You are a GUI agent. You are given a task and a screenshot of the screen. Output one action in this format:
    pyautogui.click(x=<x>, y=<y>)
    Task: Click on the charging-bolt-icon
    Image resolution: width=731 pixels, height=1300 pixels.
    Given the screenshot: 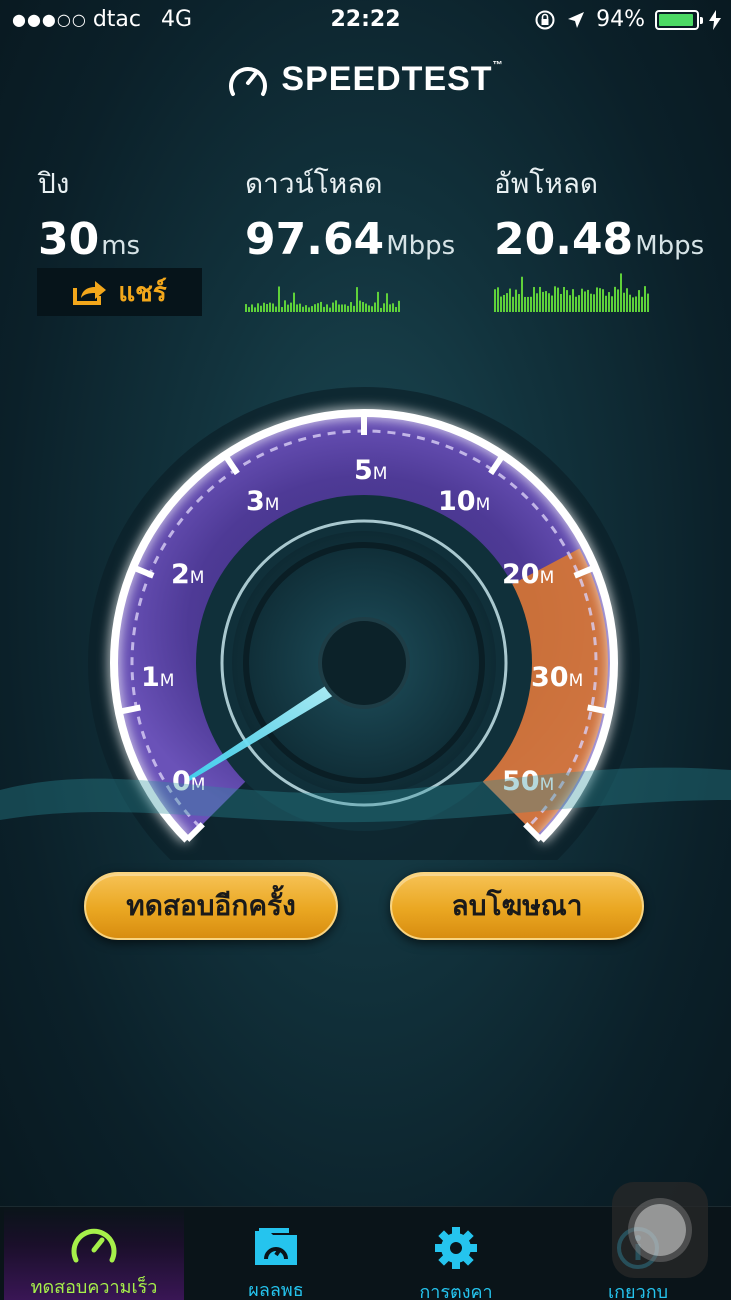 What is the action you would take?
    pyautogui.click(x=715, y=19)
    